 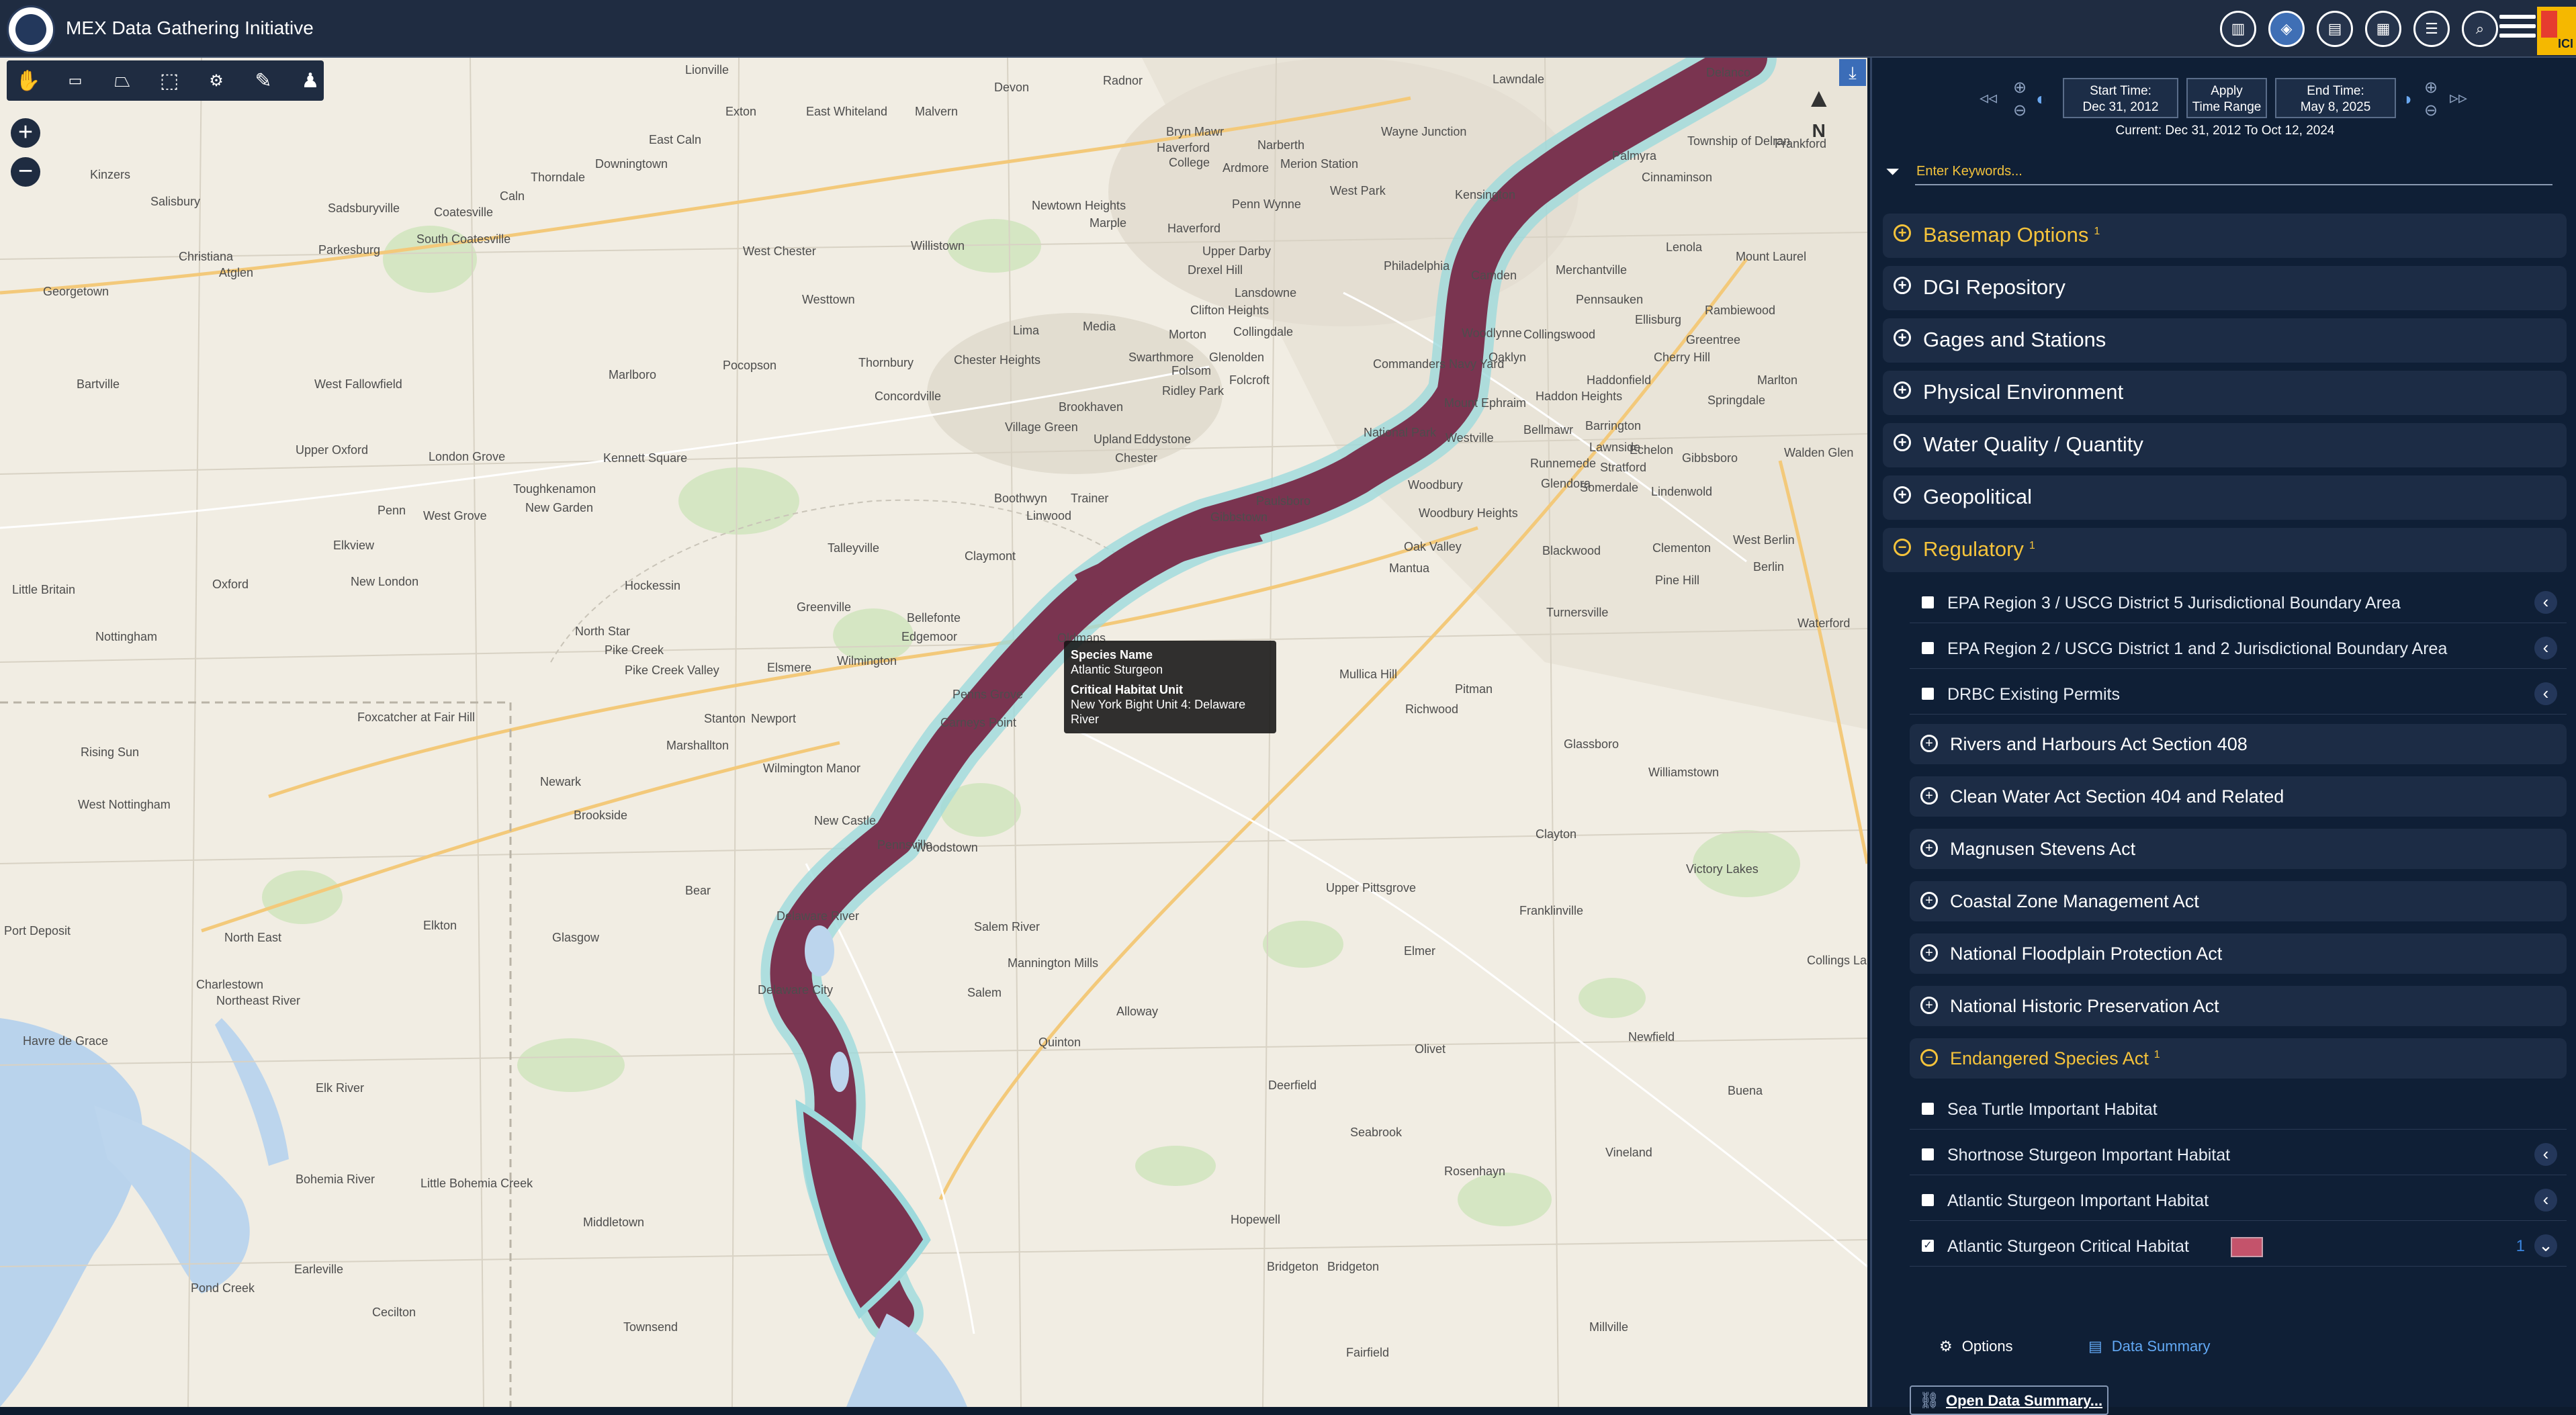 What do you see at coordinates (217, 81) in the screenshot?
I see `settings-icon: ⚙` at bounding box center [217, 81].